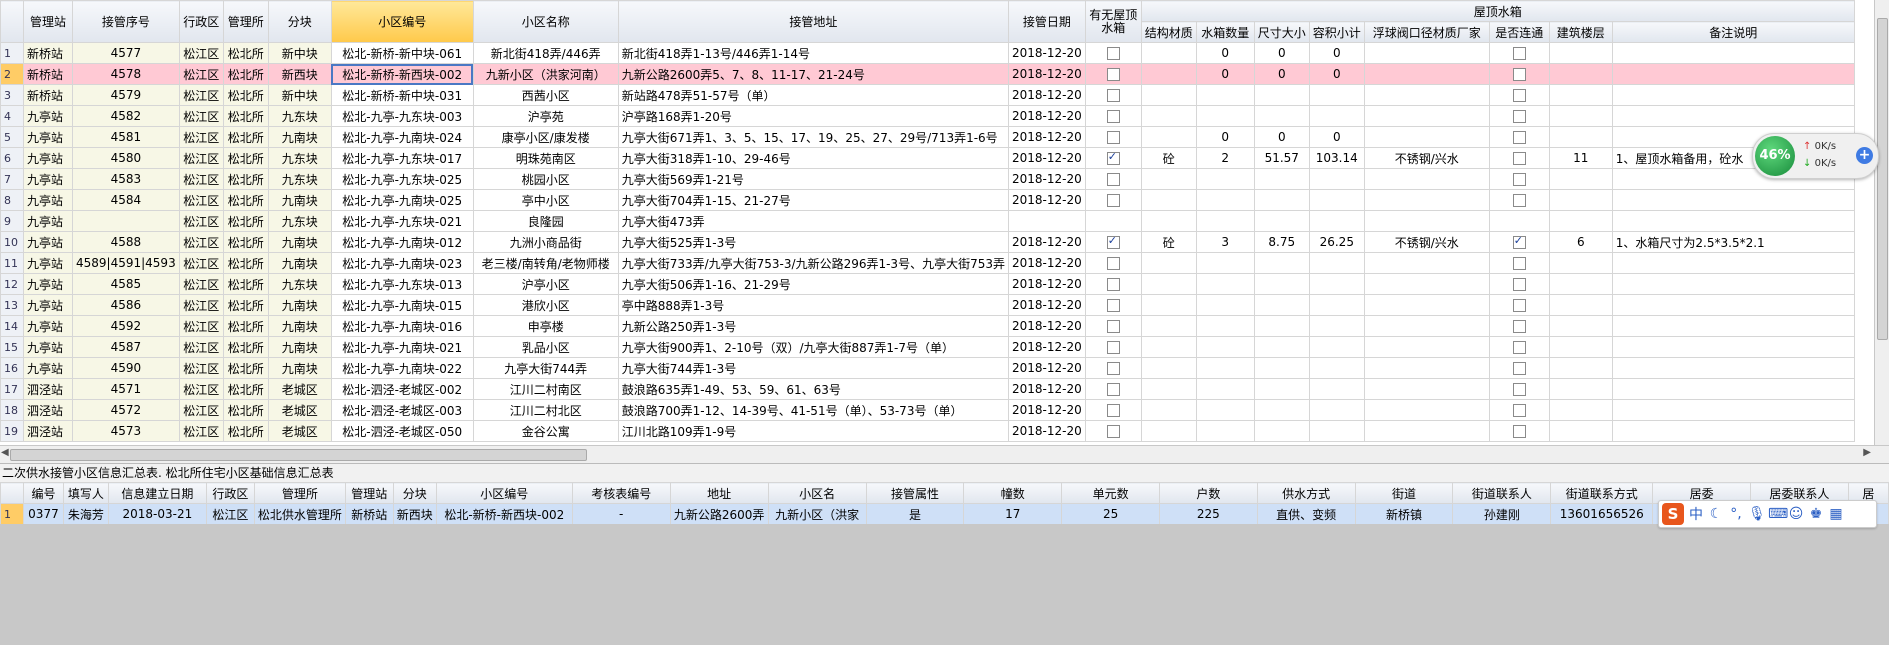 The image size is (1889, 645). What do you see at coordinates (48, 431) in the screenshot?
I see `table-cell: 泗泾站` at bounding box center [48, 431].